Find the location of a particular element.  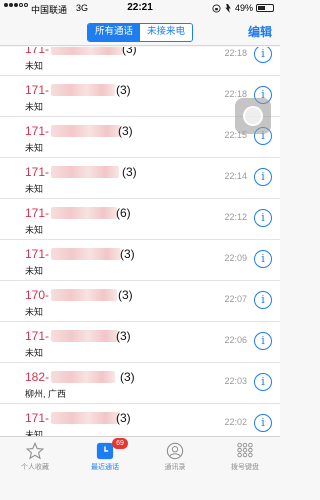

call-time: 22:18 is located at coordinates (235, 53).